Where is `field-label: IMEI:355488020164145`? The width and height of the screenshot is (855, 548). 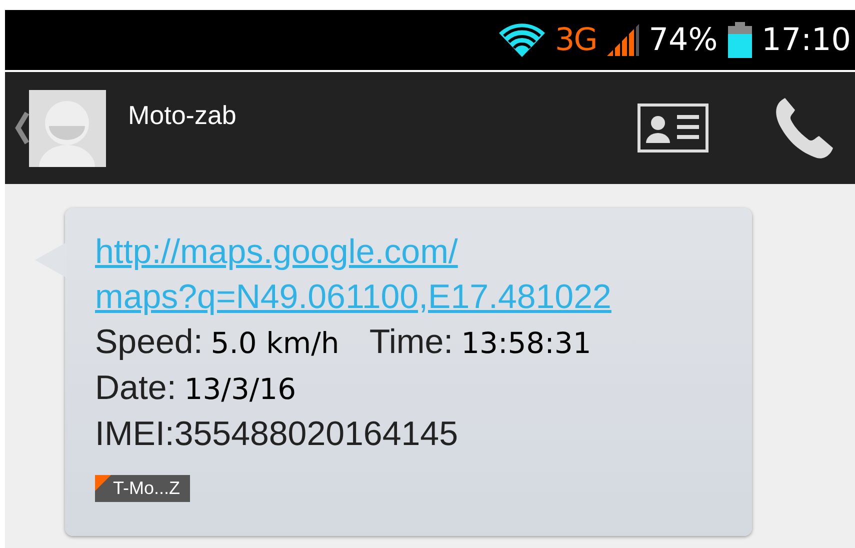 field-label: IMEI:355488020164145 is located at coordinates (276, 434).